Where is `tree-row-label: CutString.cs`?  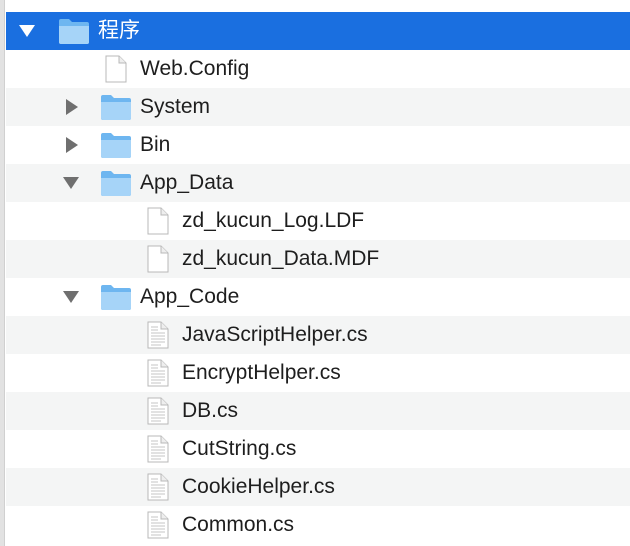
tree-row-label: CutString.cs is located at coordinates (239, 448).